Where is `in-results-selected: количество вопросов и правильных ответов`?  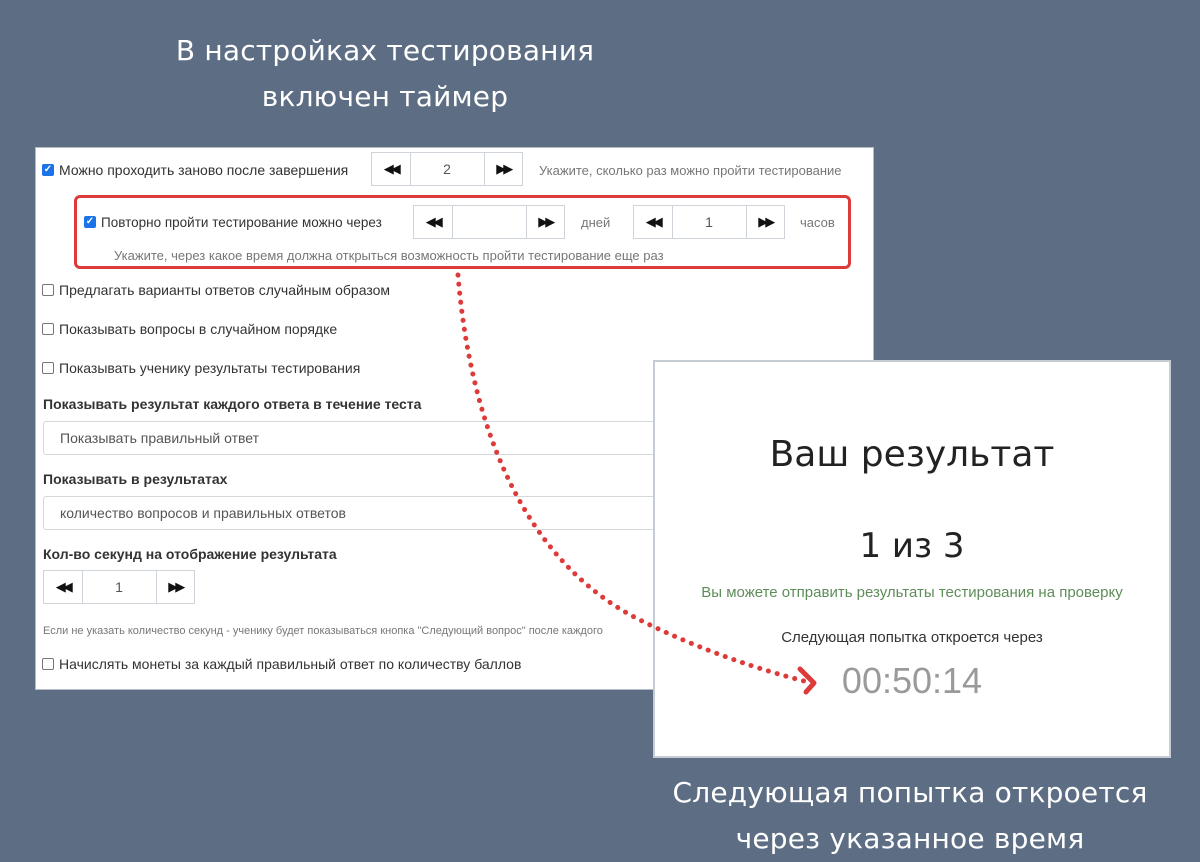 in-results-selected: количество вопросов и правильных ответов is located at coordinates (203, 513).